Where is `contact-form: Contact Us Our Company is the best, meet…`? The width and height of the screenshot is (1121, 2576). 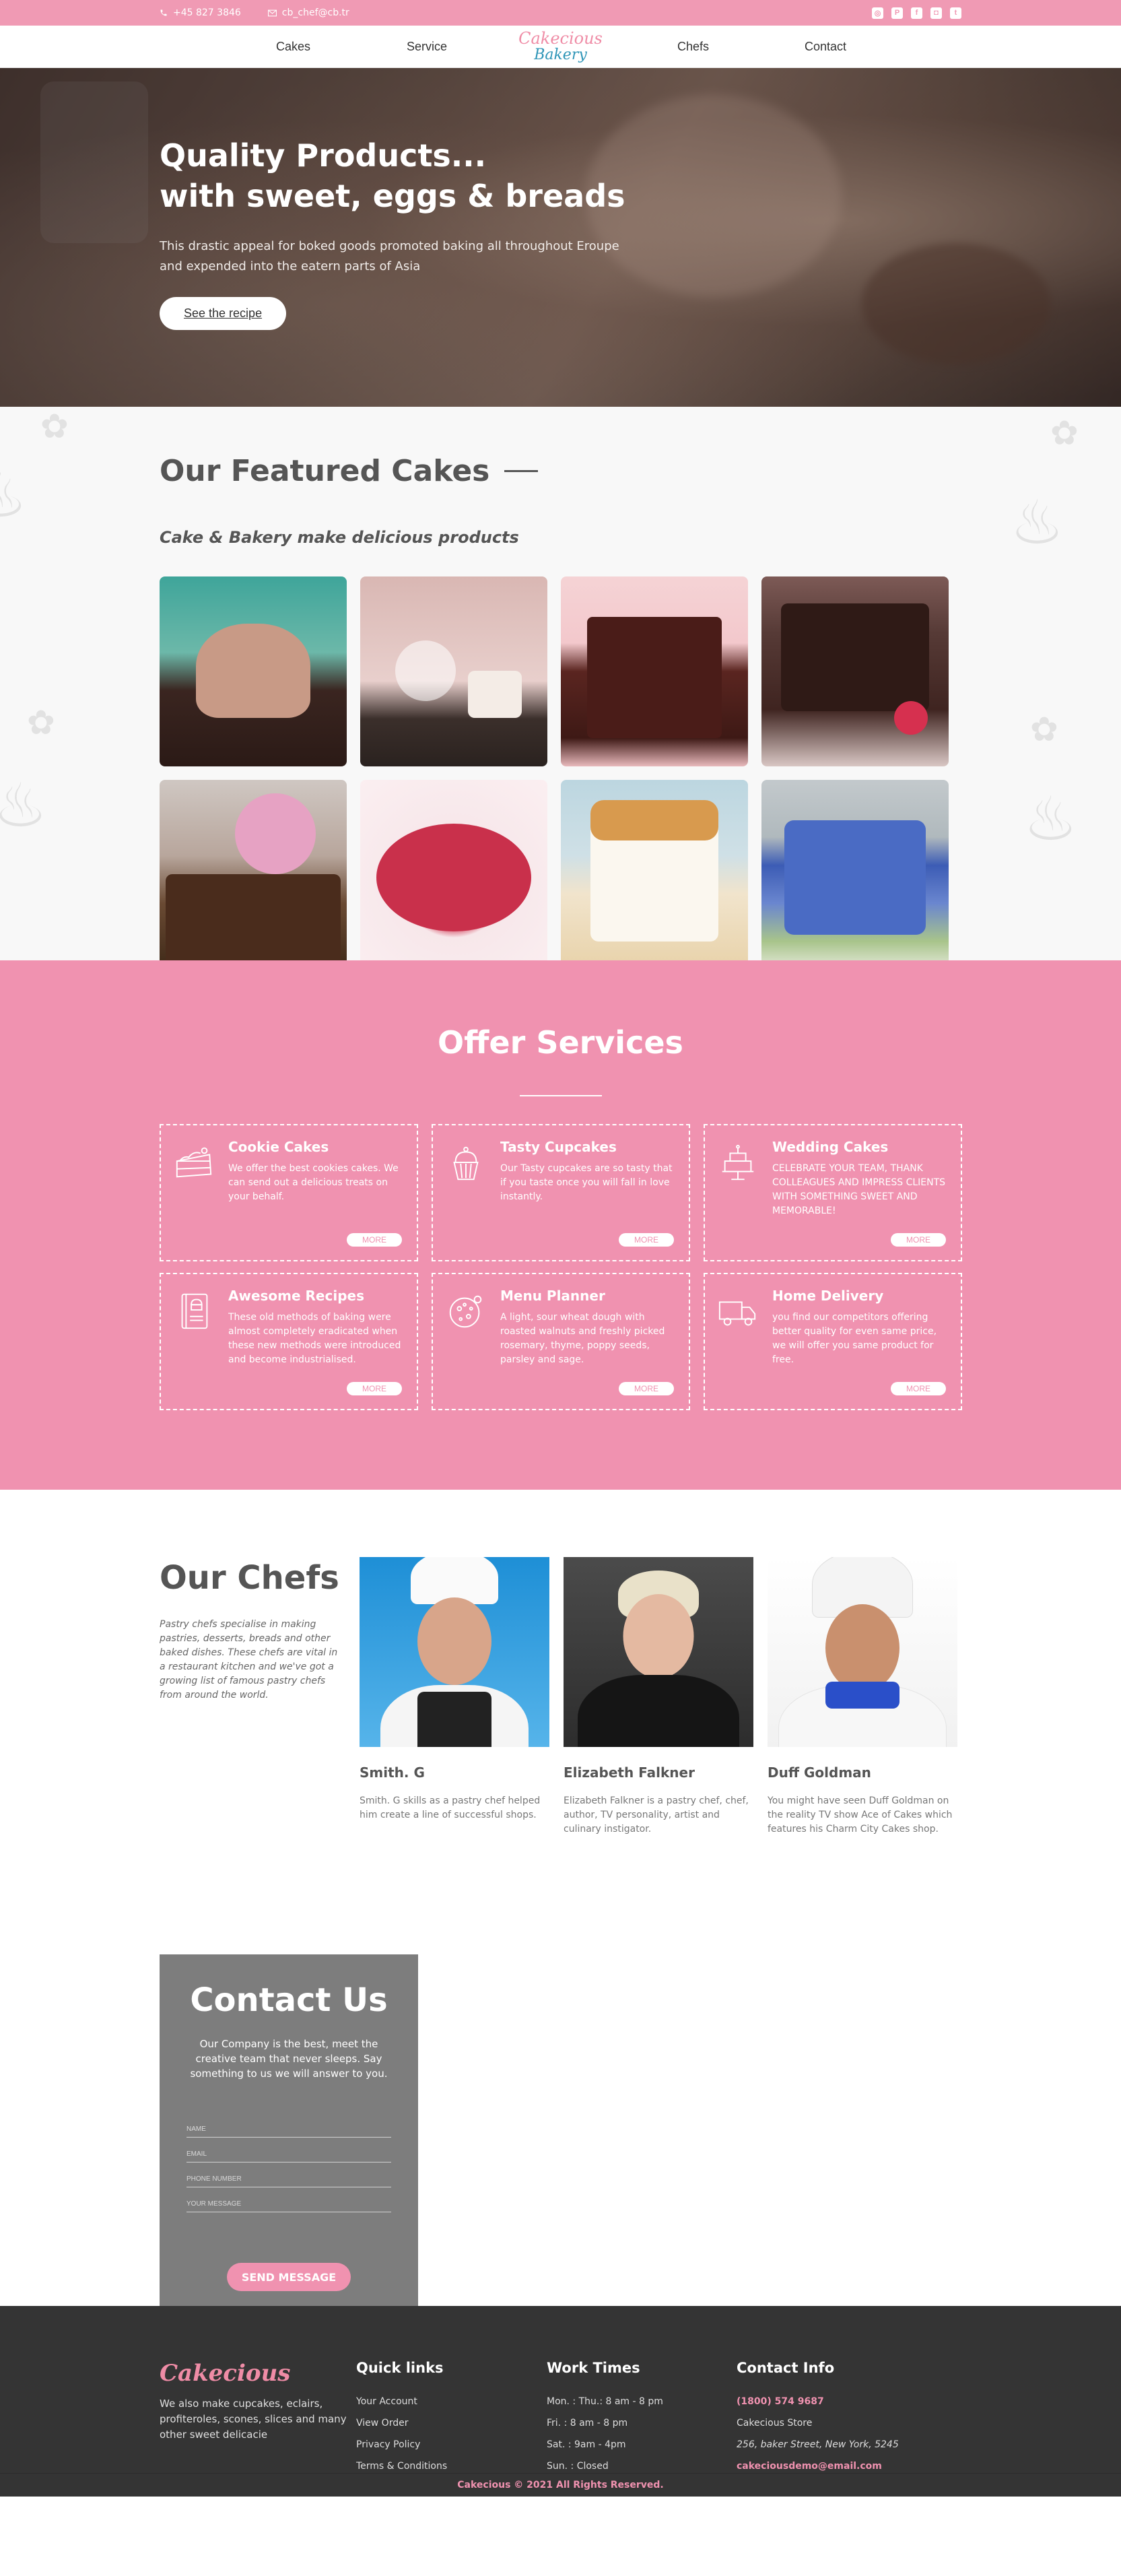 contact-form: Contact Us Our Company is the best, meet… is located at coordinates (289, 2130).